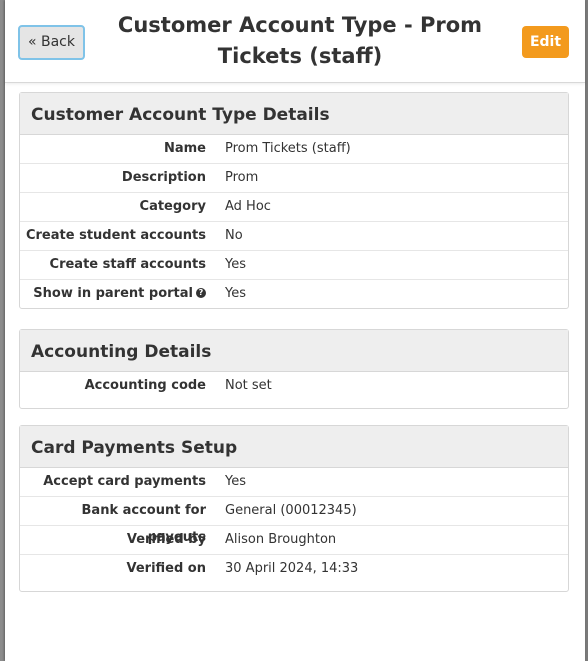 The height and width of the screenshot is (661, 588). I want to click on row-label-with-help: Show in parent portal?, so click(113, 293).